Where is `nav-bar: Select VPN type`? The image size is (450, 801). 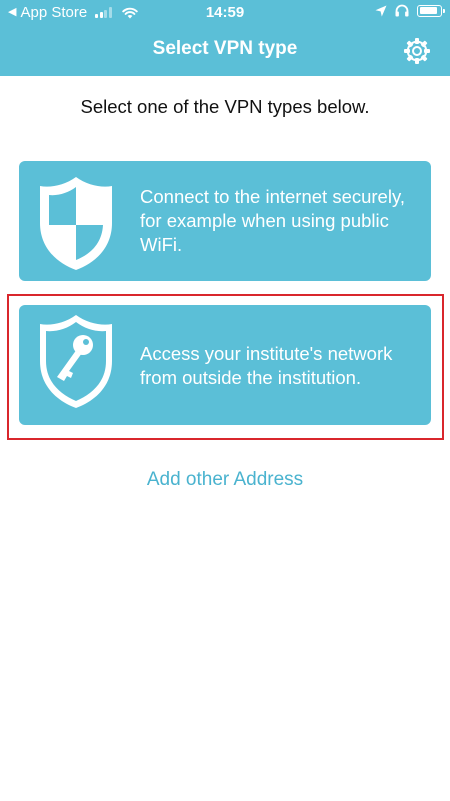
nav-bar: Select VPN type is located at coordinates (225, 51).